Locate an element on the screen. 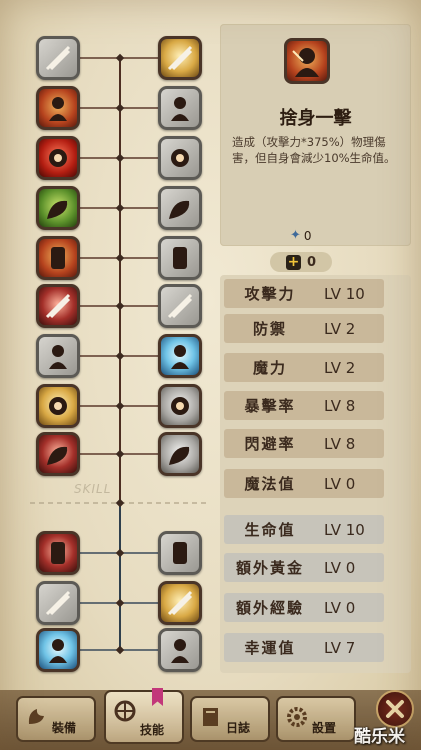  stat-row-luck: 幸運值 LV 7 is located at coordinates (304, 647).